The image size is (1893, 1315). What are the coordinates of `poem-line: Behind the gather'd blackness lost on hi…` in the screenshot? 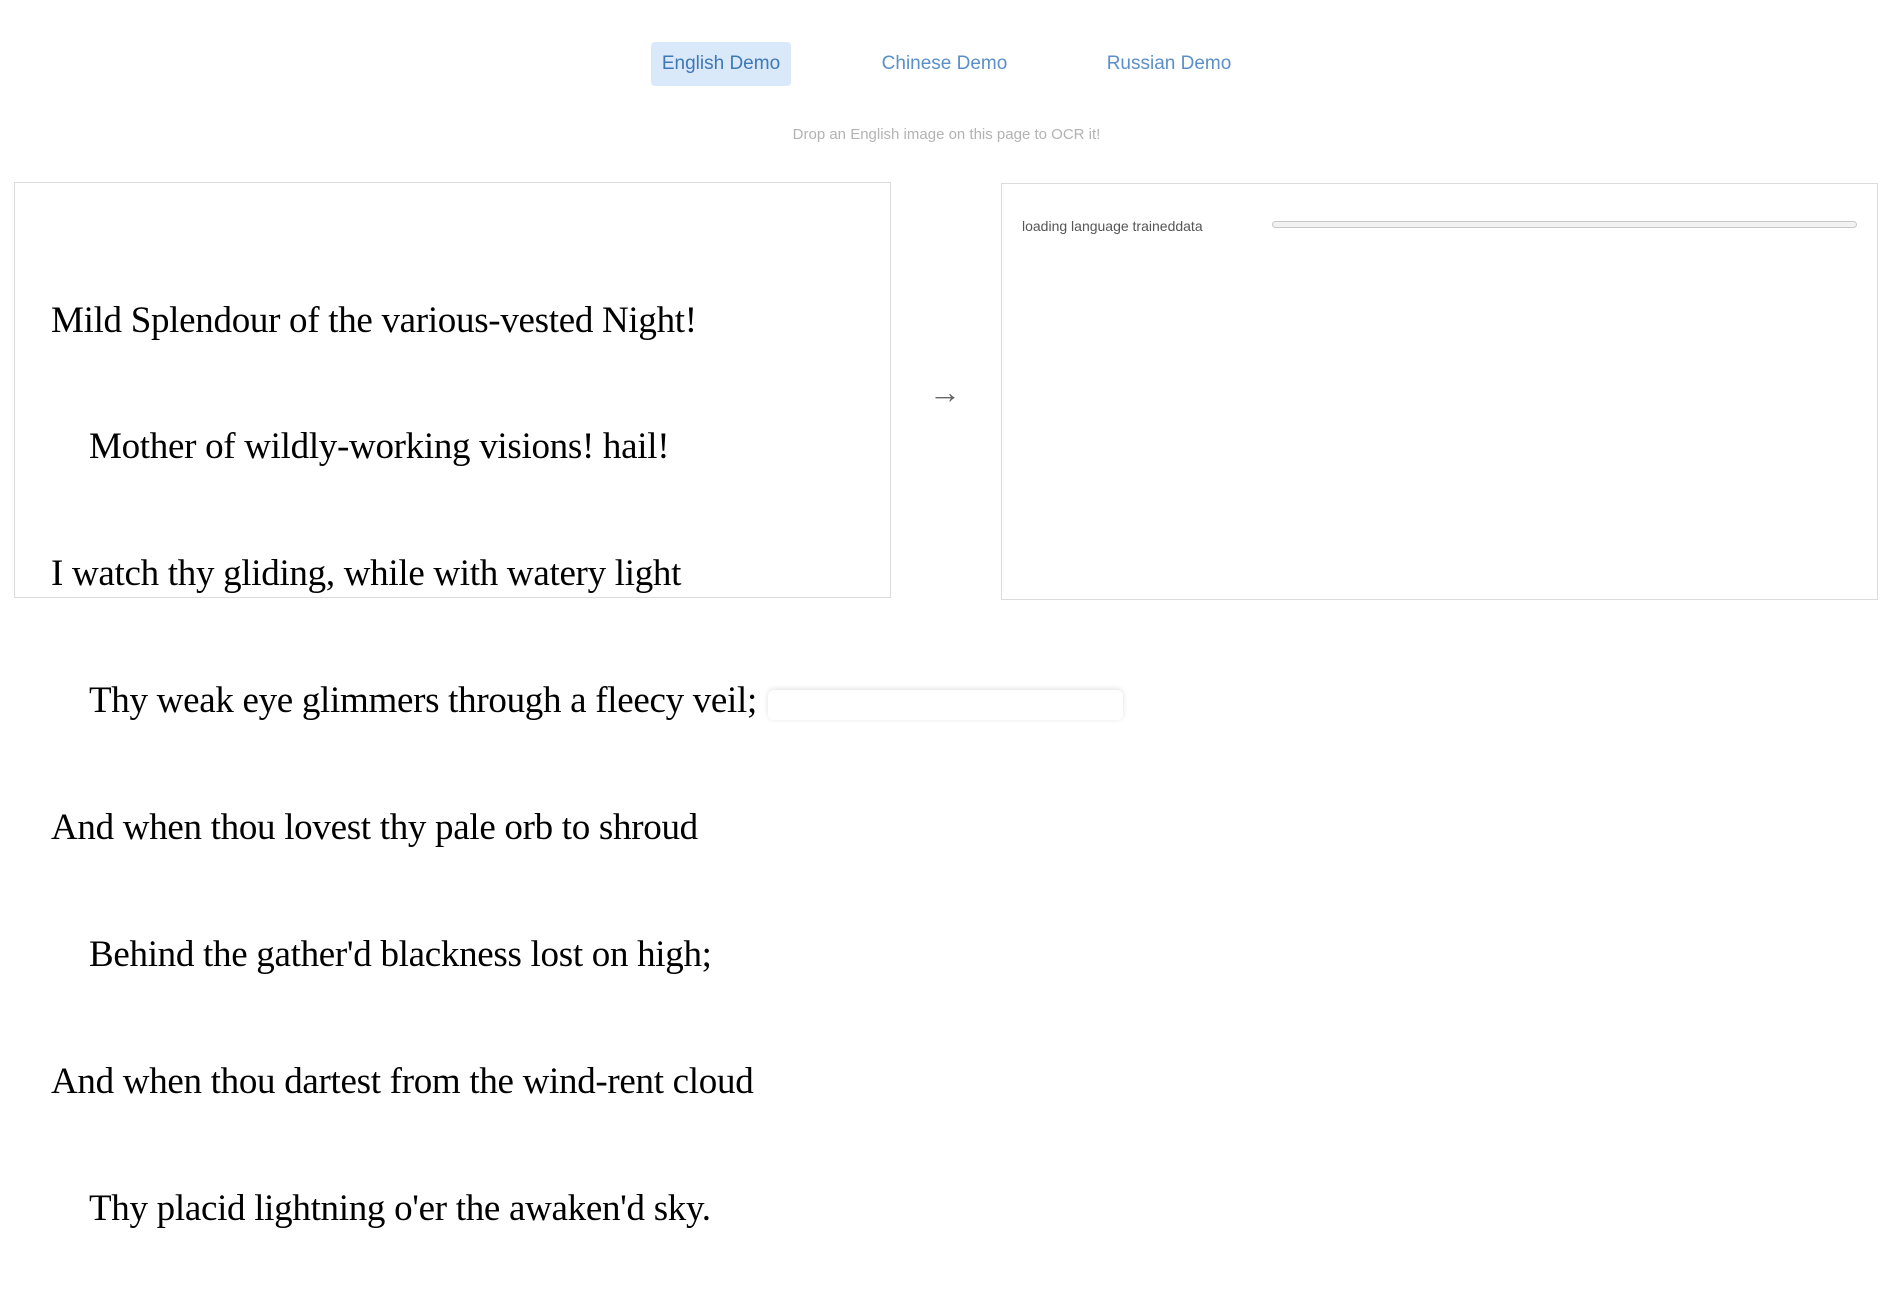 It's located at (400, 955).